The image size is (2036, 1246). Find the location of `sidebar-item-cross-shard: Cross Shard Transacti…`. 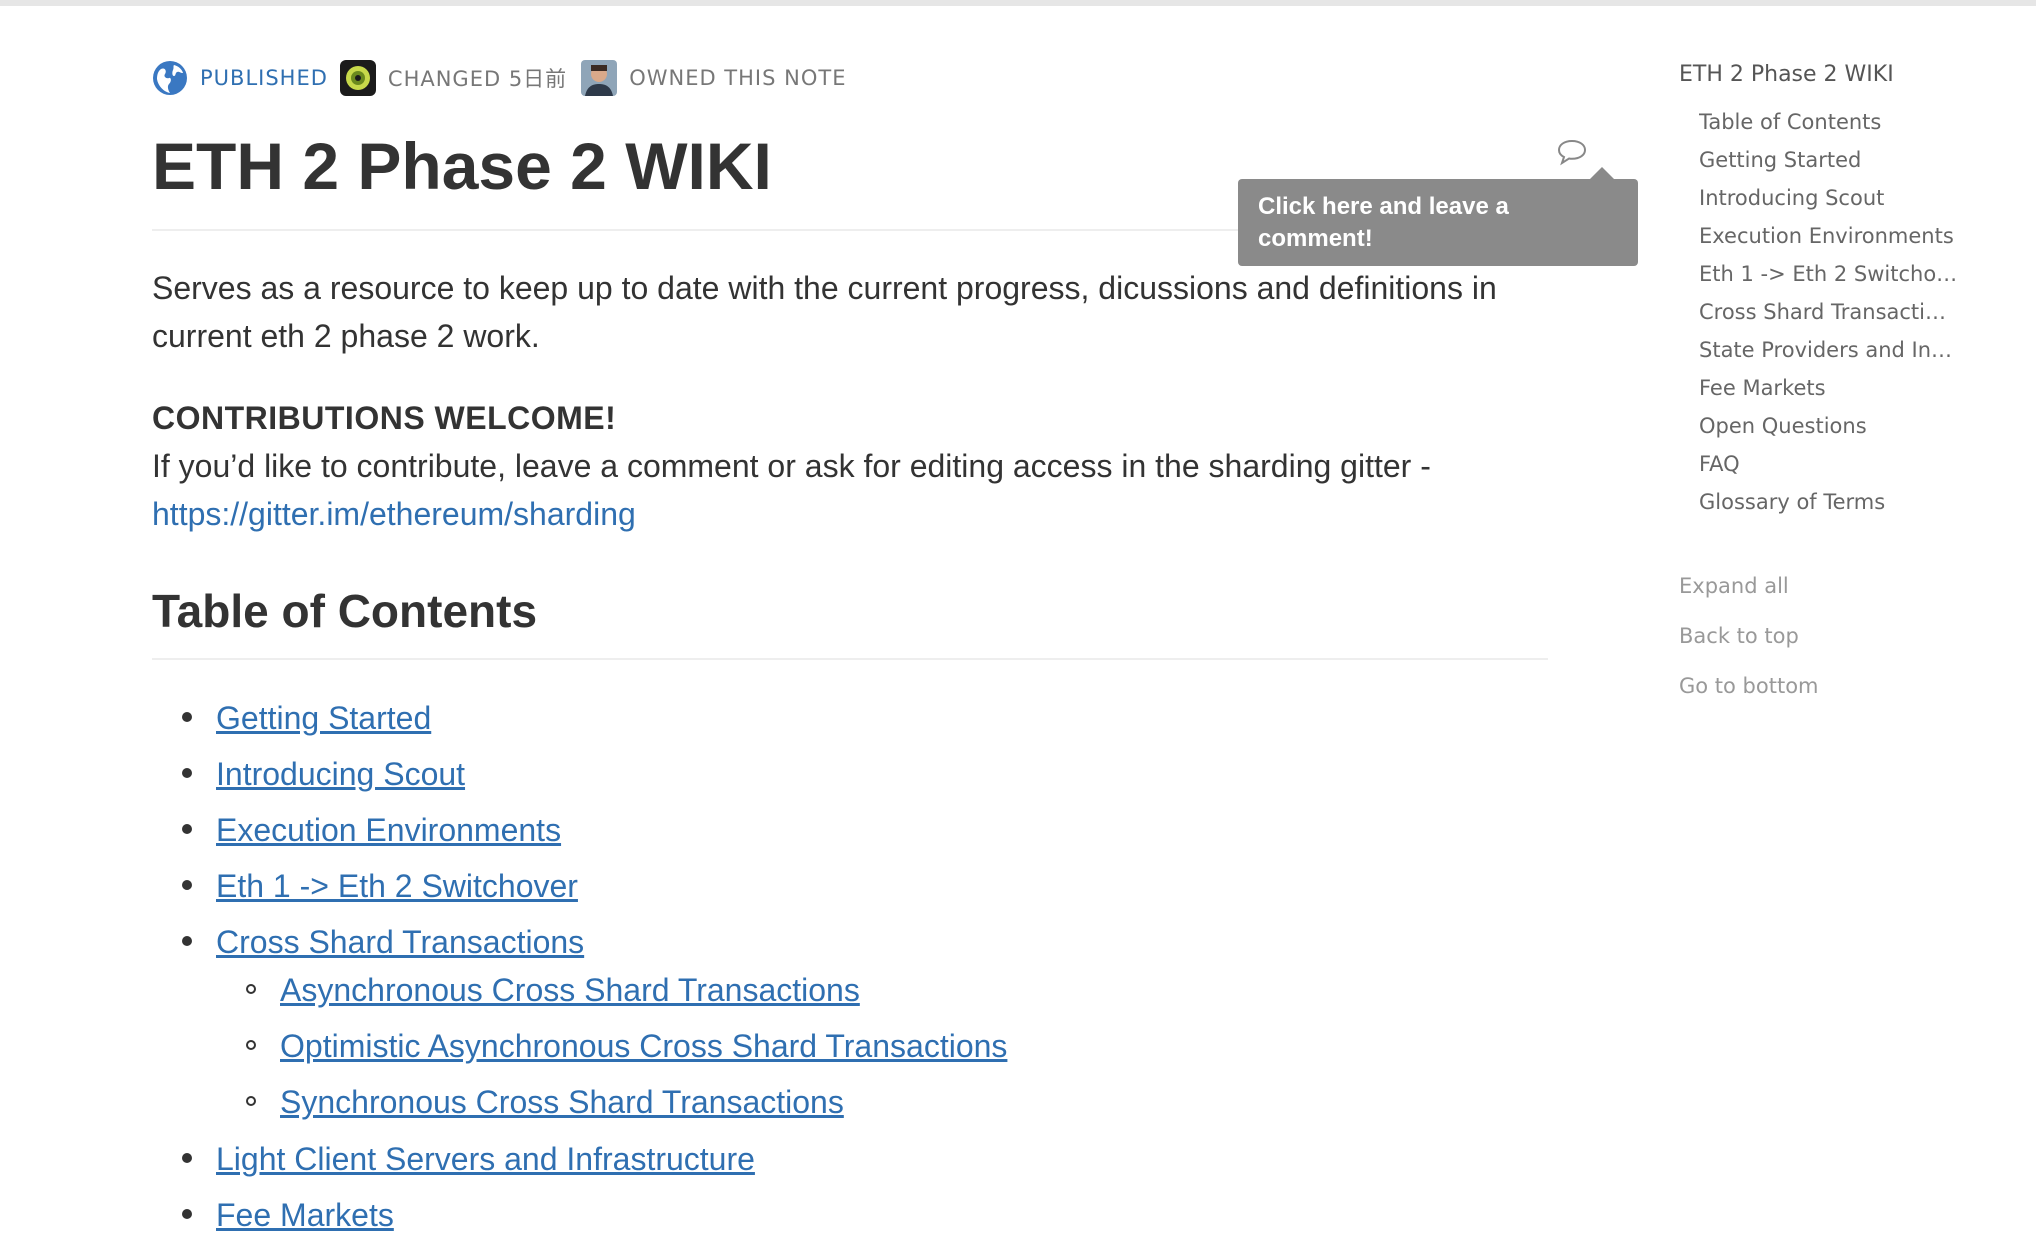

sidebar-item-cross-shard: Cross Shard Transacti… is located at coordinates (1831, 312).